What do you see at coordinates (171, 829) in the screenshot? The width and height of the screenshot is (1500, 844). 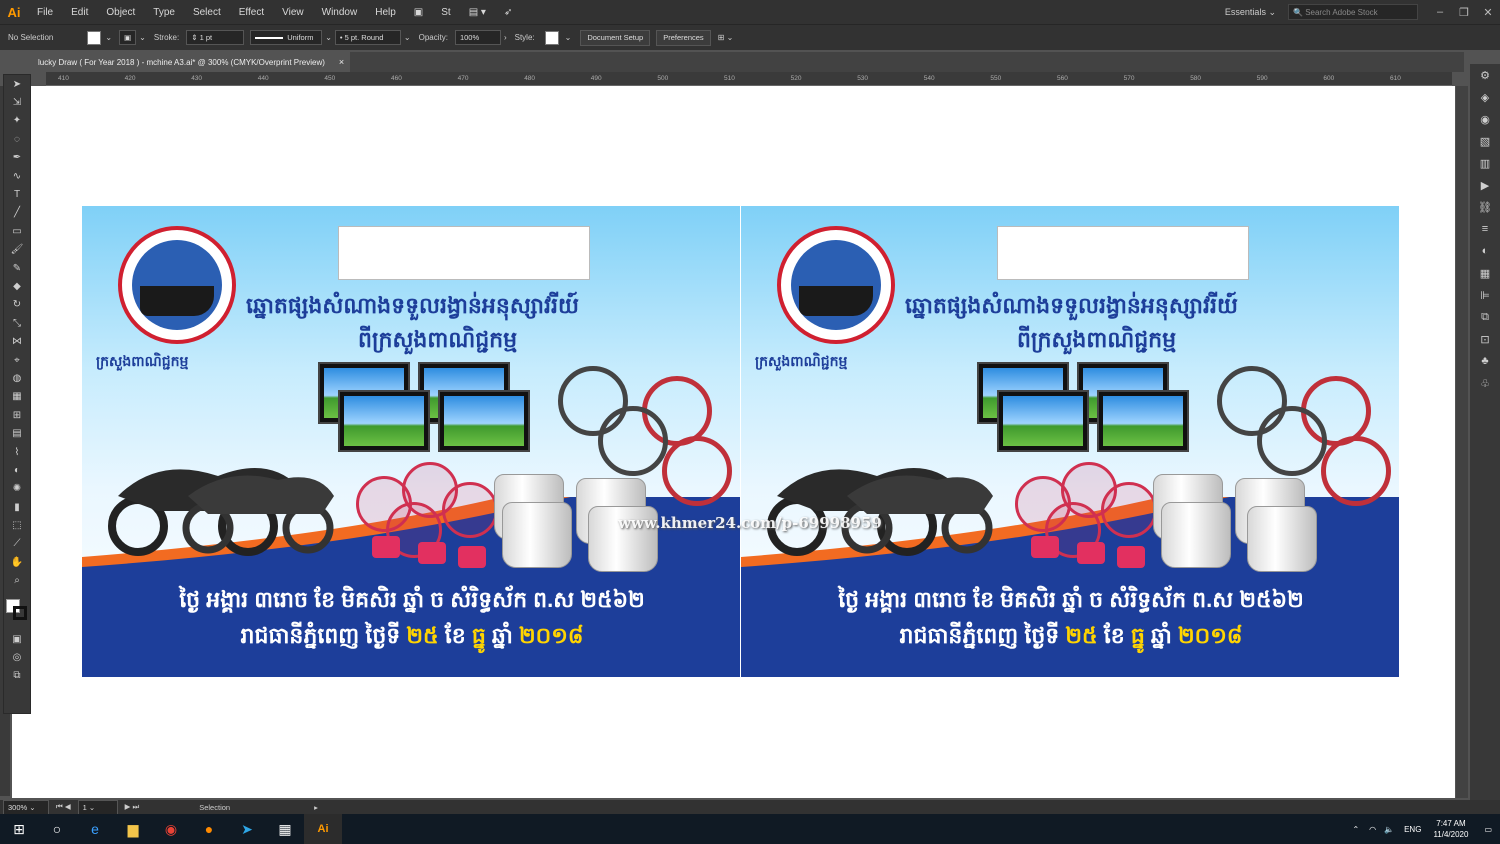 I see `chrome-icon: ◉` at bounding box center [171, 829].